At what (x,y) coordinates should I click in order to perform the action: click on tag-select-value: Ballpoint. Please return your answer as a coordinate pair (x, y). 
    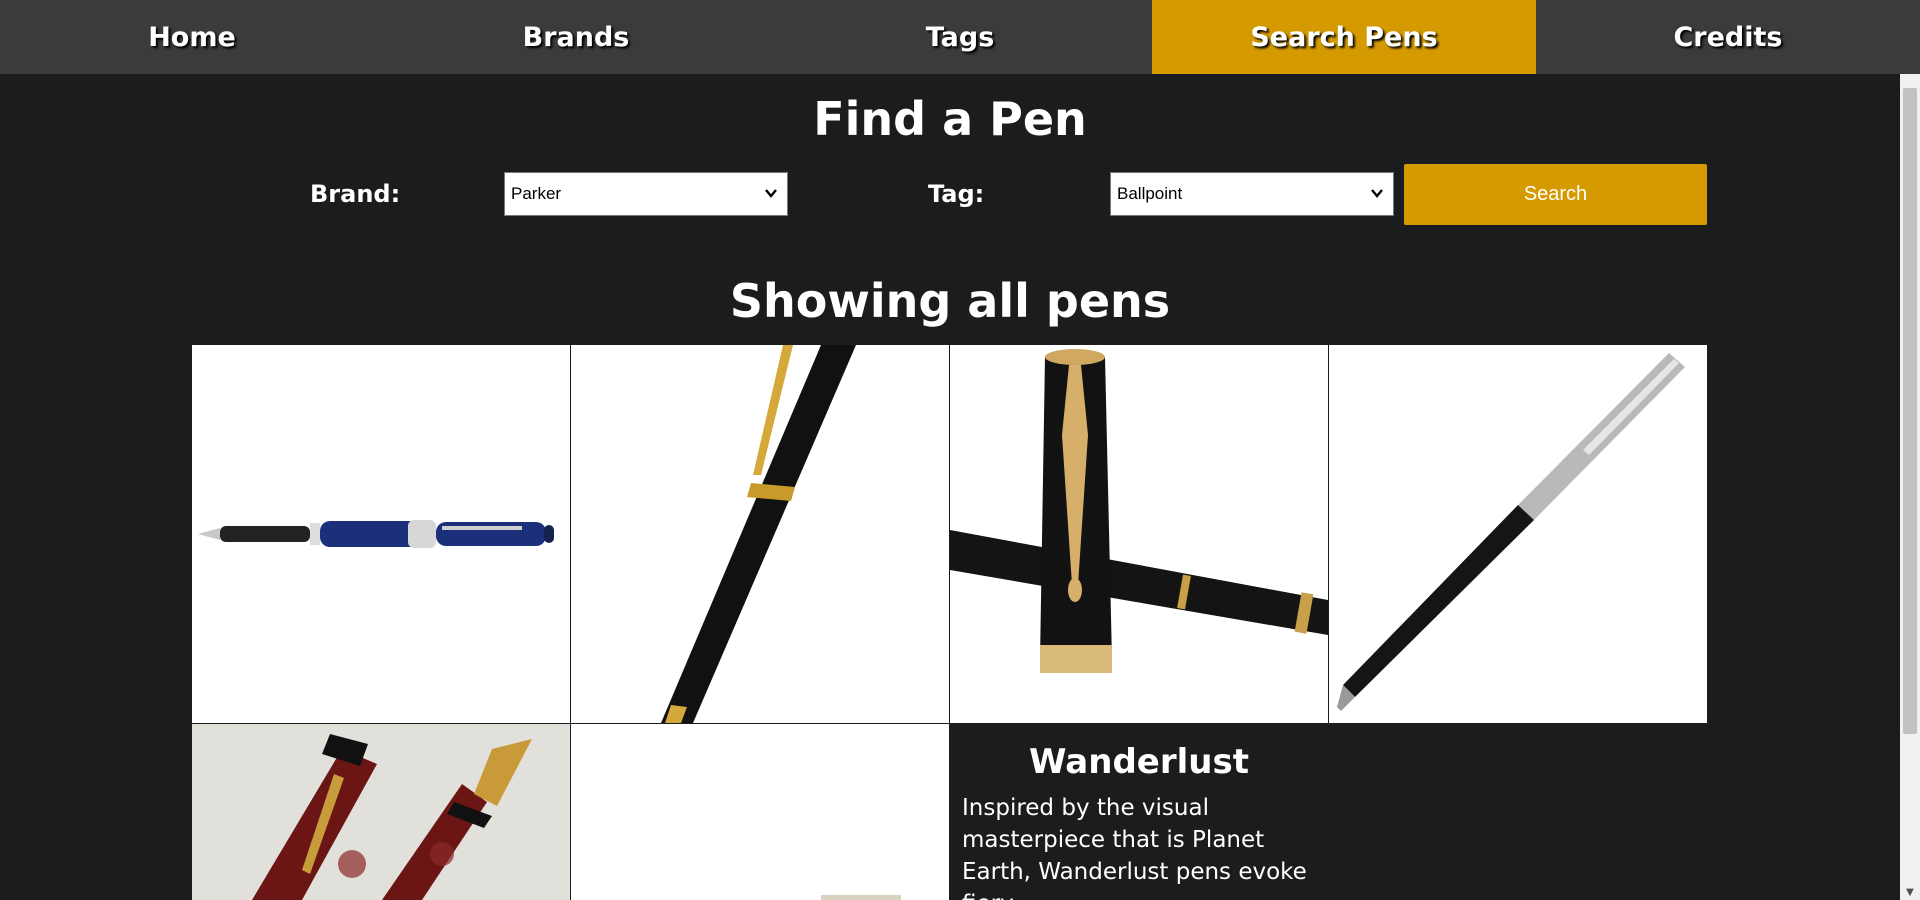
    Looking at the image, I should click on (1150, 193).